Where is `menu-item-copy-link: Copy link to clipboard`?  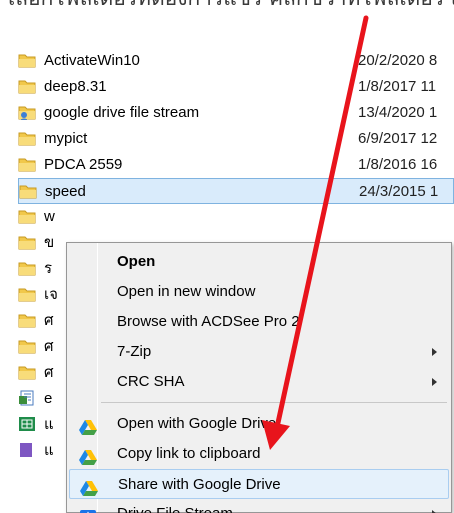 menu-item-copy-link: Copy link to clipboard is located at coordinates (259, 454).